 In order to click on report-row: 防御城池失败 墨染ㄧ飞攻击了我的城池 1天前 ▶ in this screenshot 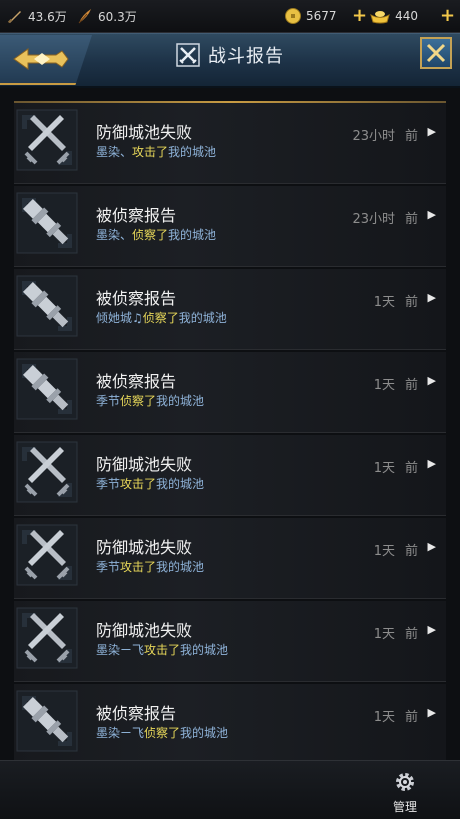, I will do `click(230, 641)`.